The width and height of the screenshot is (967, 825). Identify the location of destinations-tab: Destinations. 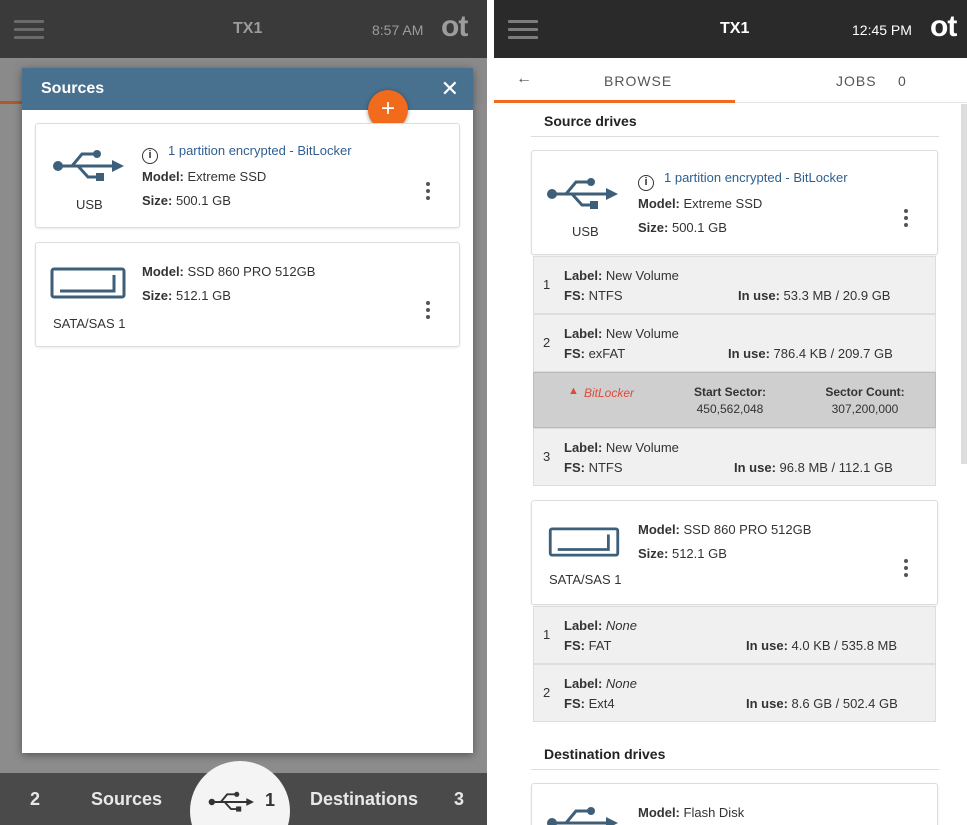
(364, 799).